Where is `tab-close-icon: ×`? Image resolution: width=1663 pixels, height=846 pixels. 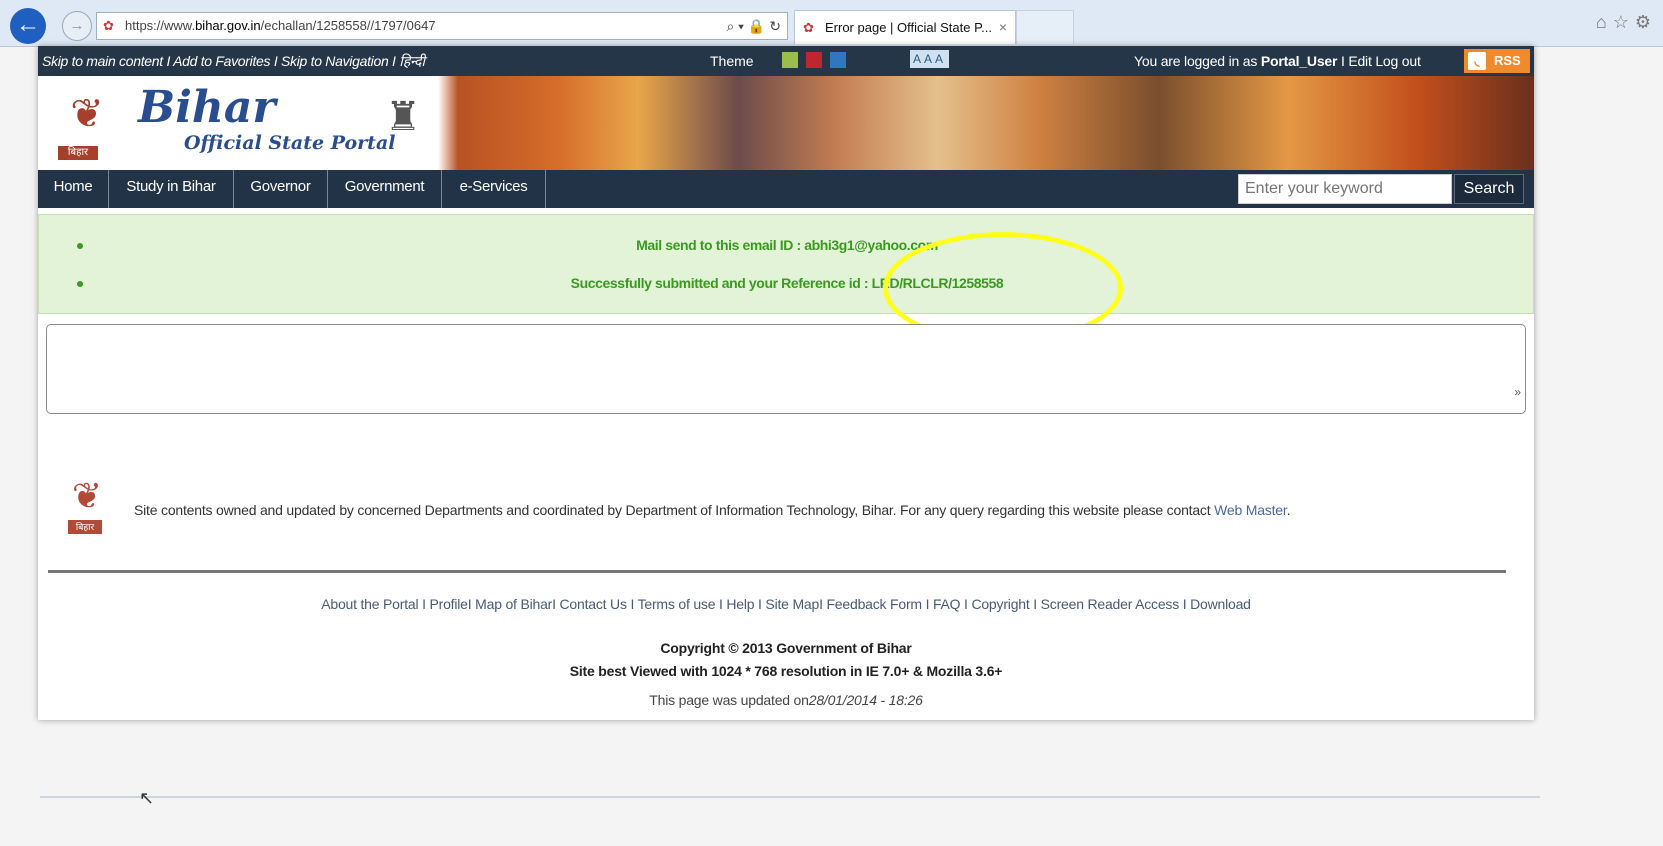
tab-close-icon: × is located at coordinates (1003, 27).